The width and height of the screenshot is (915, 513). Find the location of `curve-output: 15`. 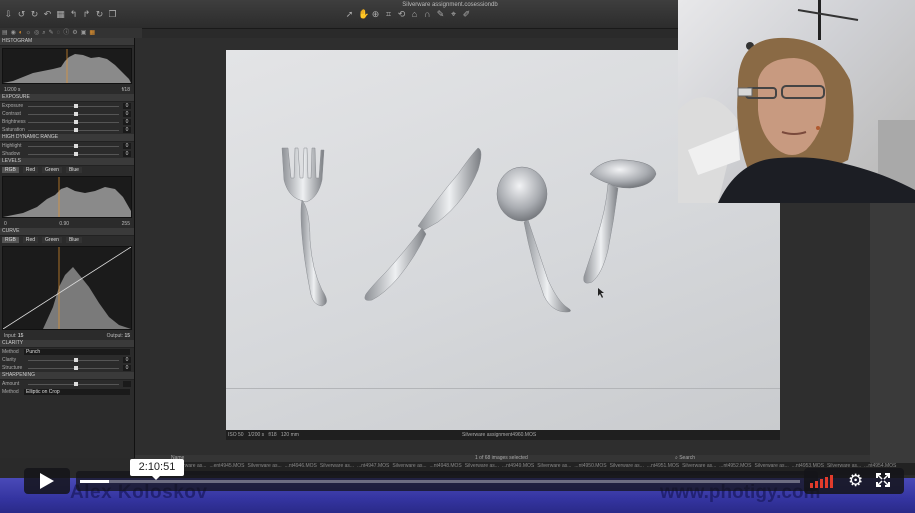

curve-output: 15 is located at coordinates (127, 336).